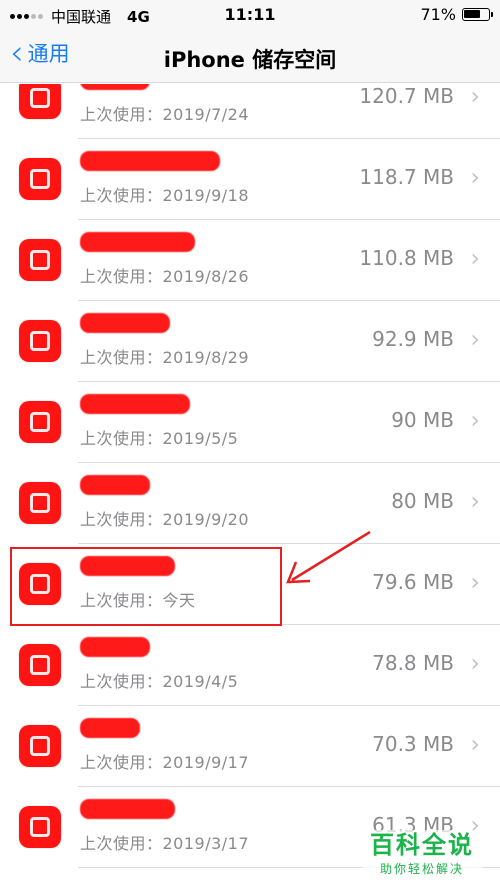  Describe the element at coordinates (413, 582) in the screenshot. I see `app-size: 79.6 MB` at that location.